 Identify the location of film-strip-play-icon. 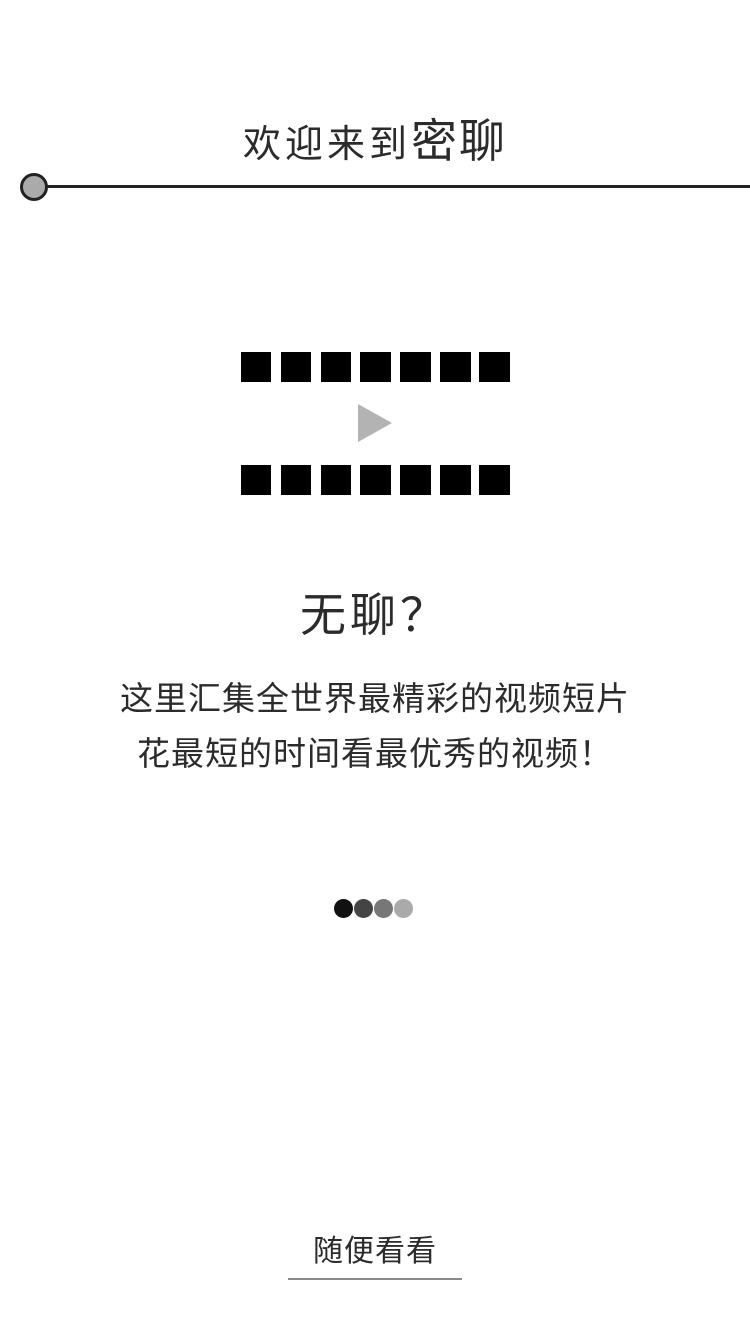
(376, 424).